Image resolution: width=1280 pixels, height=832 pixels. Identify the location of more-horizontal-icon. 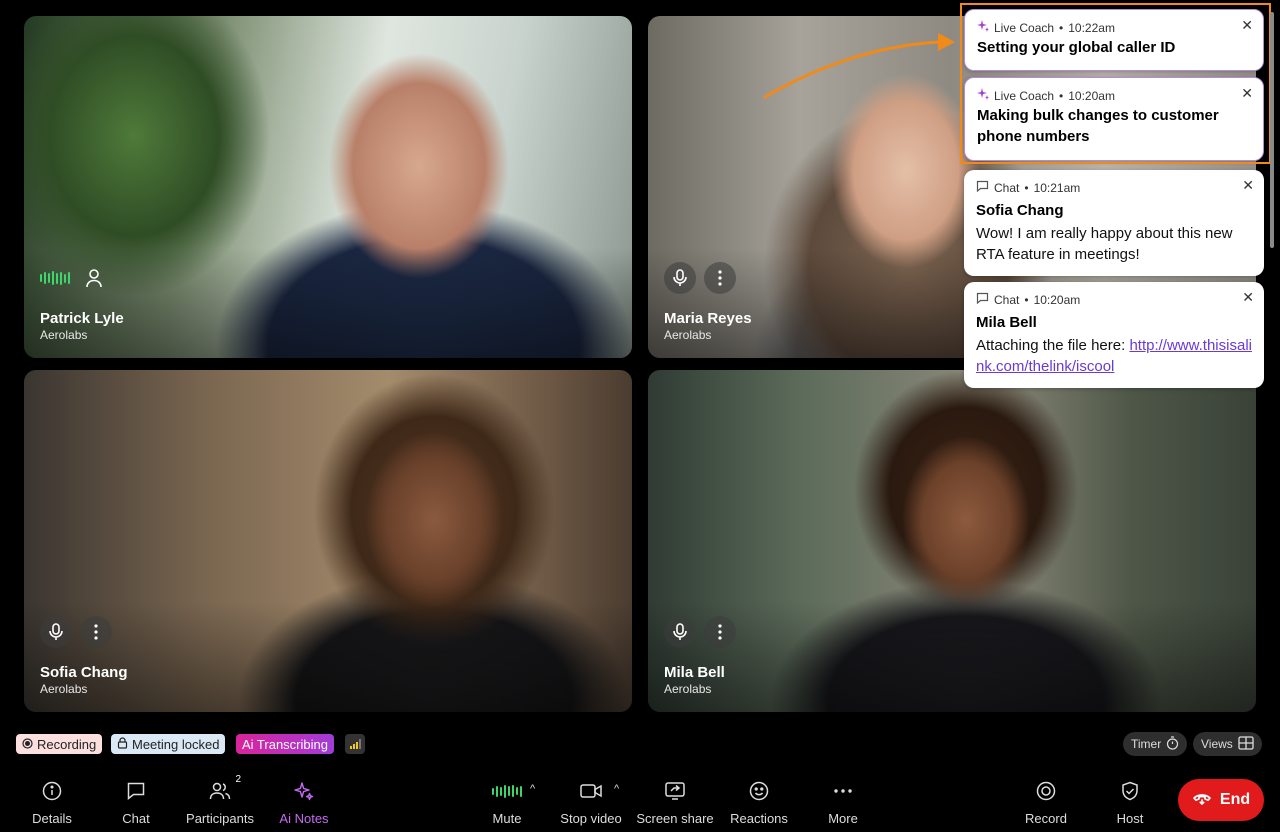
(843, 791).